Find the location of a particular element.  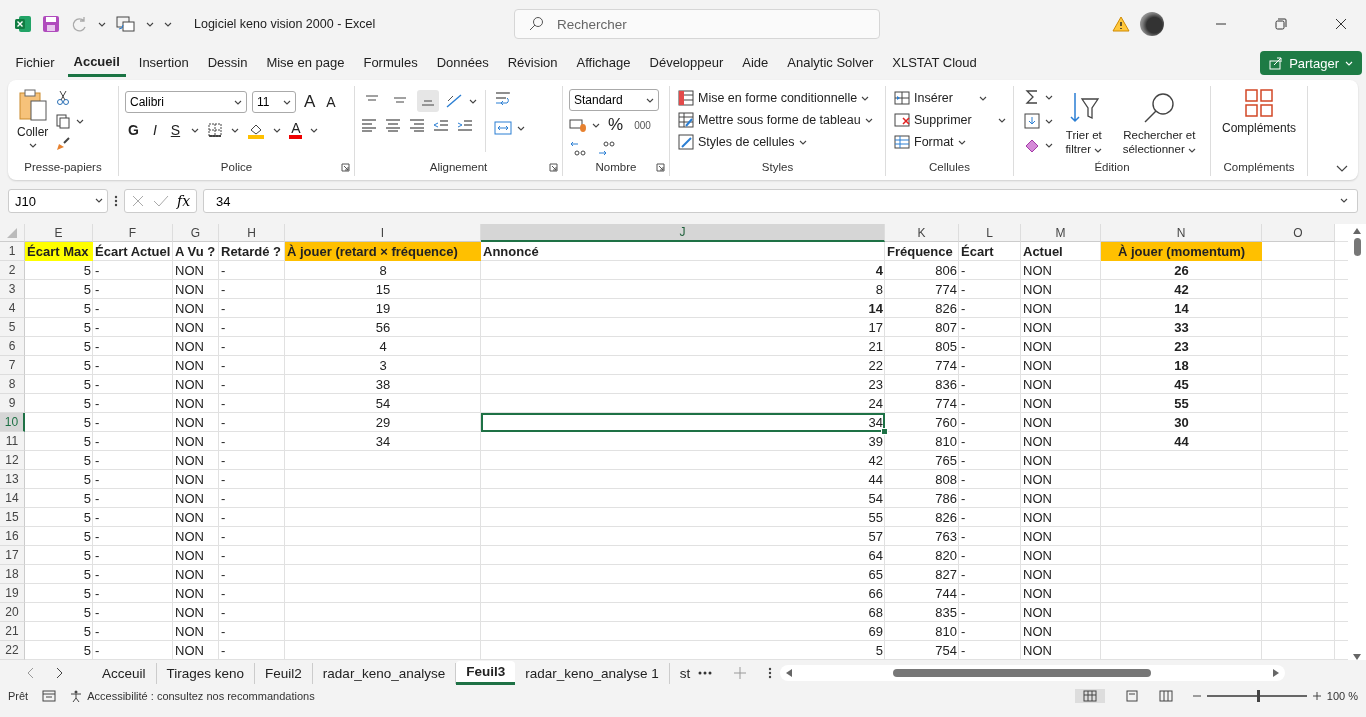

sheet-tab: Feuil2 is located at coordinates (284, 673).